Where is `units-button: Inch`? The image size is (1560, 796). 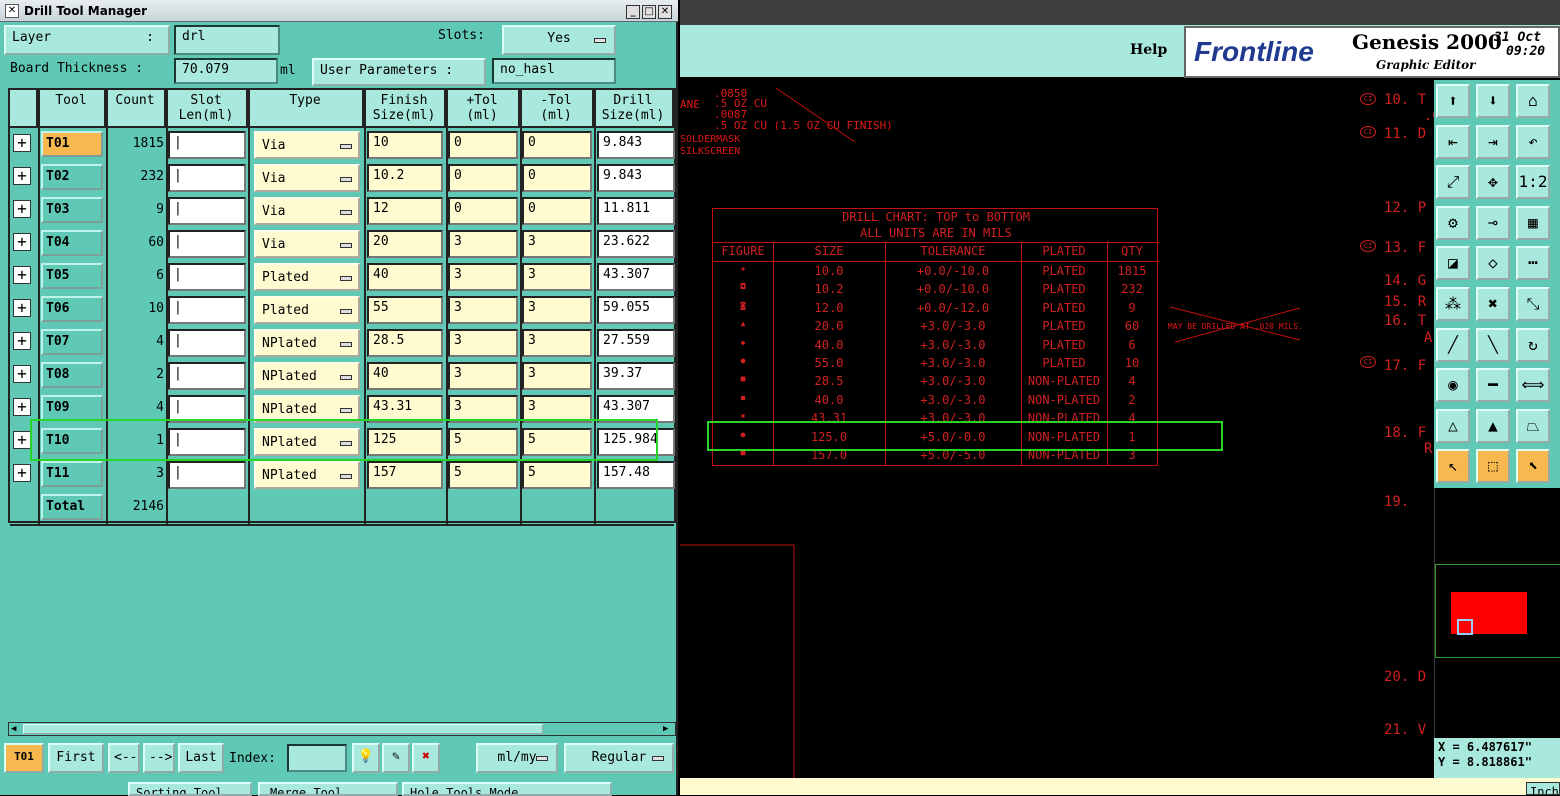 units-button: Inch is located at coordinates (1543, 788).